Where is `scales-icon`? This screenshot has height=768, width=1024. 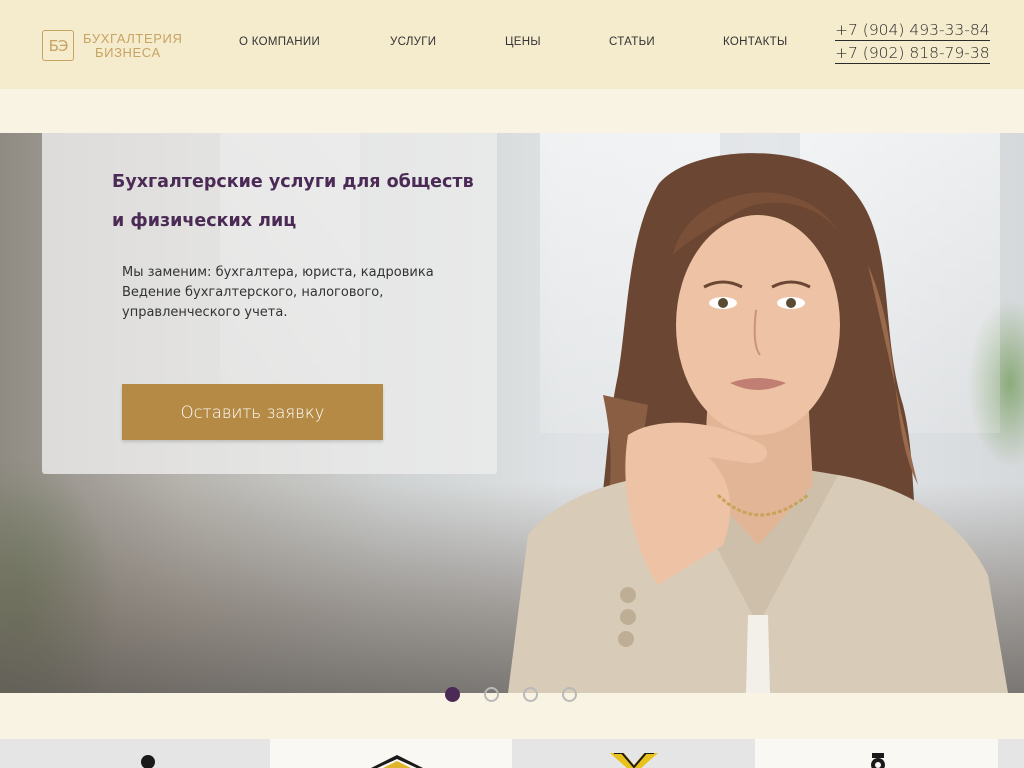
scales-icon is located at coordinates (634, 760).